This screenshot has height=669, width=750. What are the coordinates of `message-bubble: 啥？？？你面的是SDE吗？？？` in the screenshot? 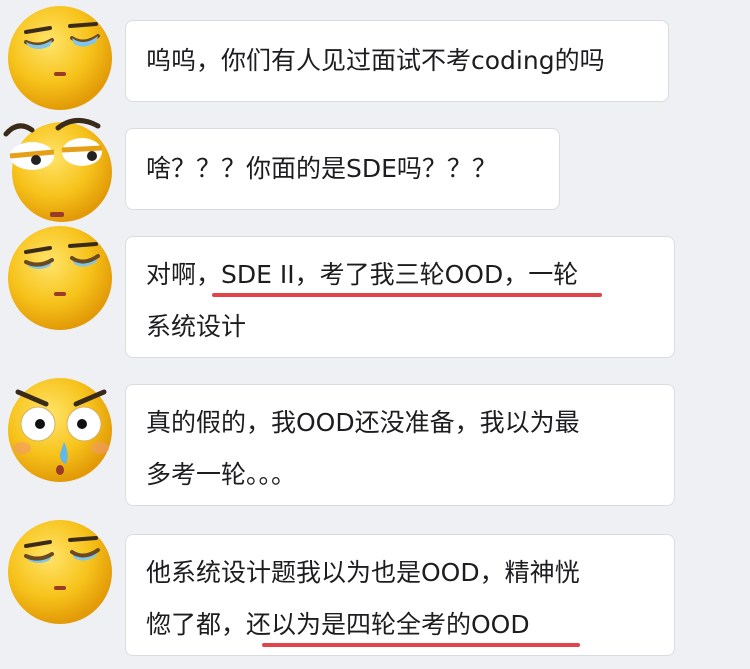 It's located at (342, 169).